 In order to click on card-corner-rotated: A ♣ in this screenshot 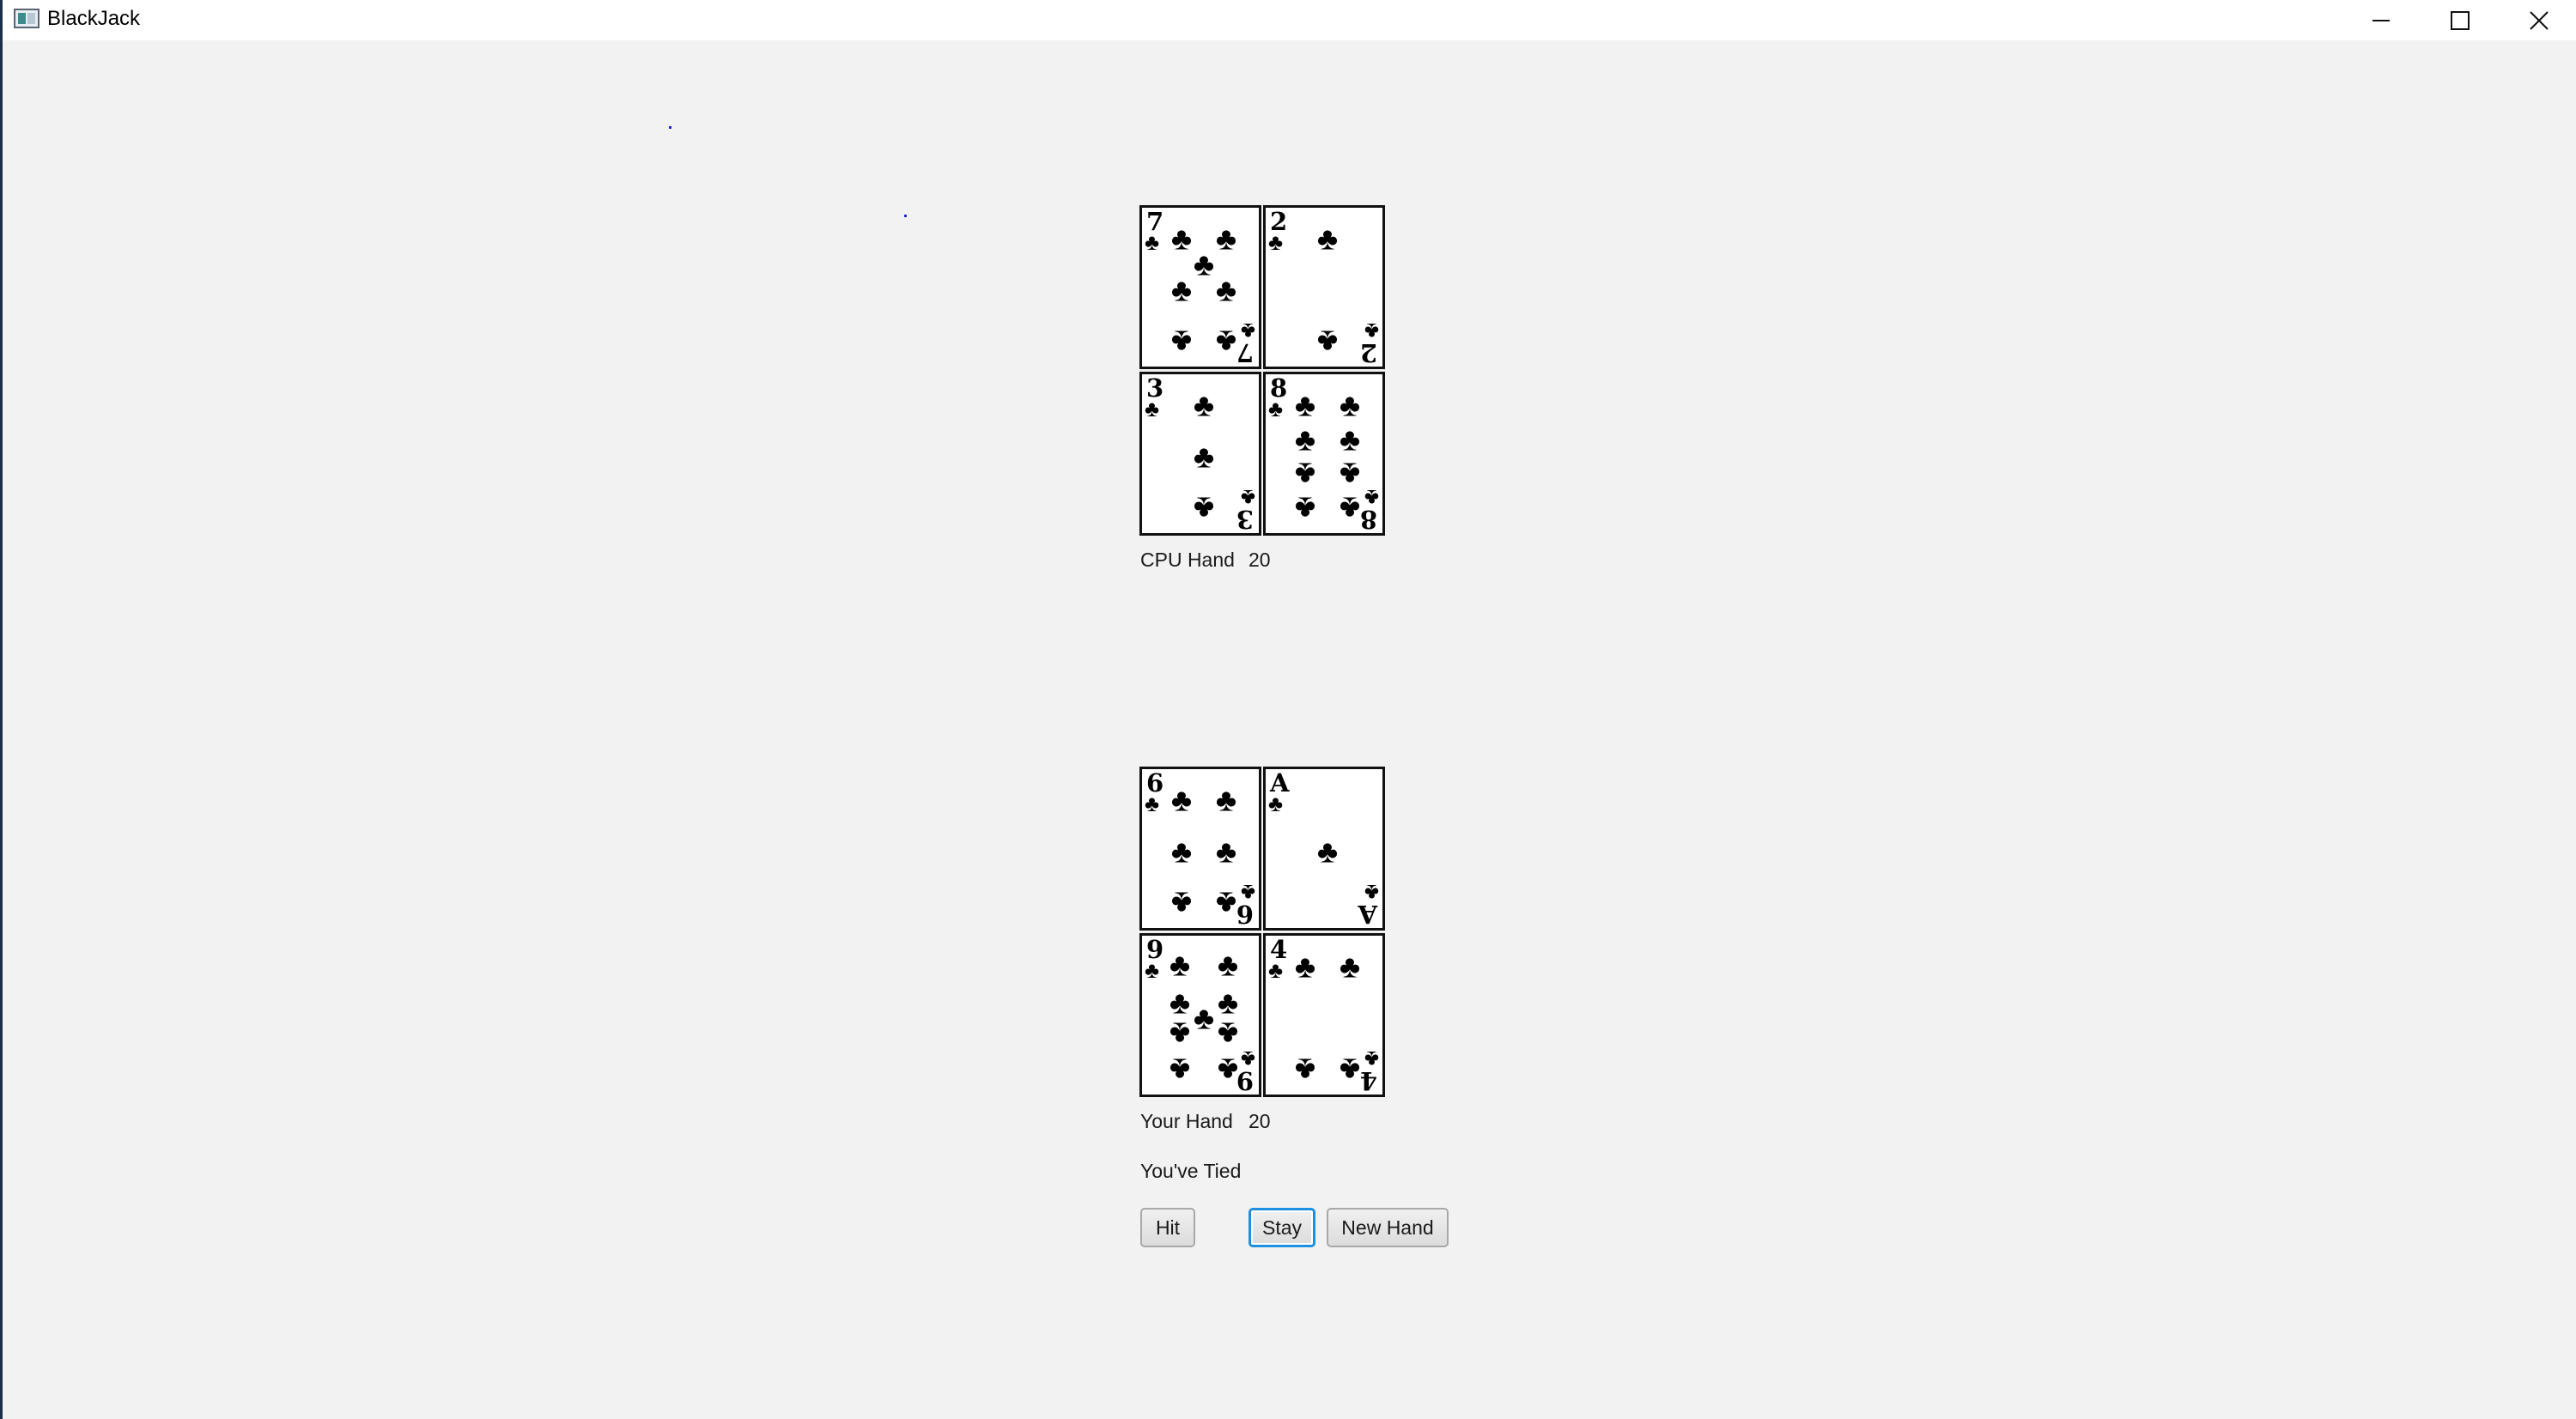, I will do `click(1368, 903)`.